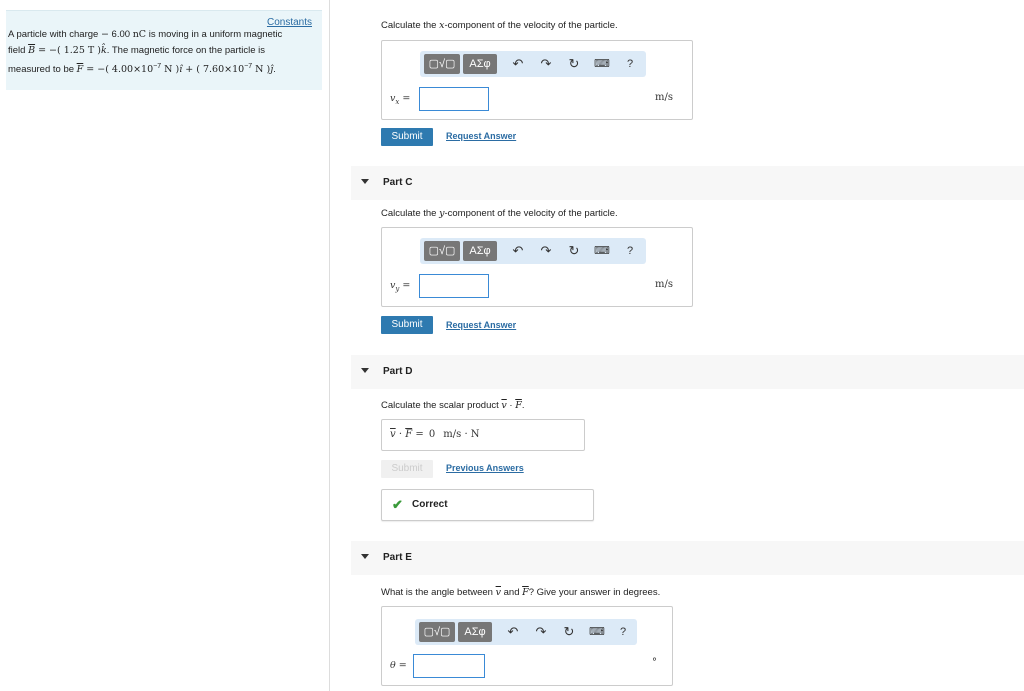 This screenshot has height=691, width=1024. Describe the element at coordinates (398, 371) in the screenshot. I see `part-d-label: Part D` at that location.